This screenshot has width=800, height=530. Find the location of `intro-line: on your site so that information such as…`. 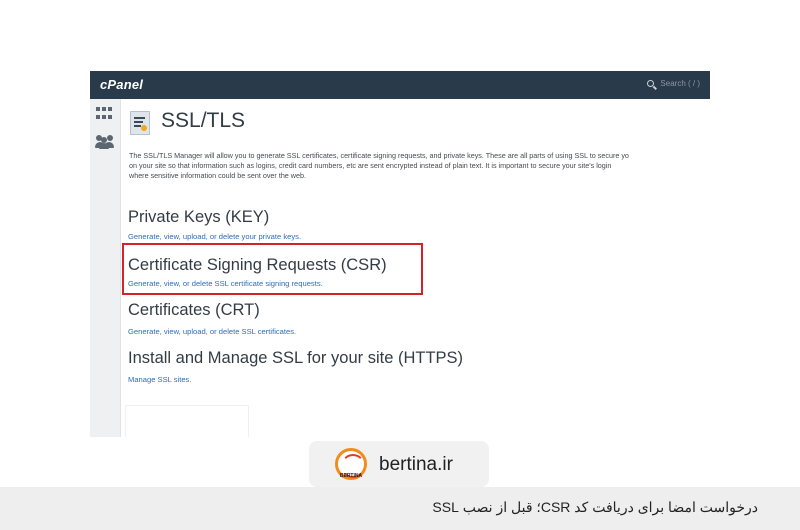

intro-line: on your site so that information such as… is located at coordinates (370, 165).